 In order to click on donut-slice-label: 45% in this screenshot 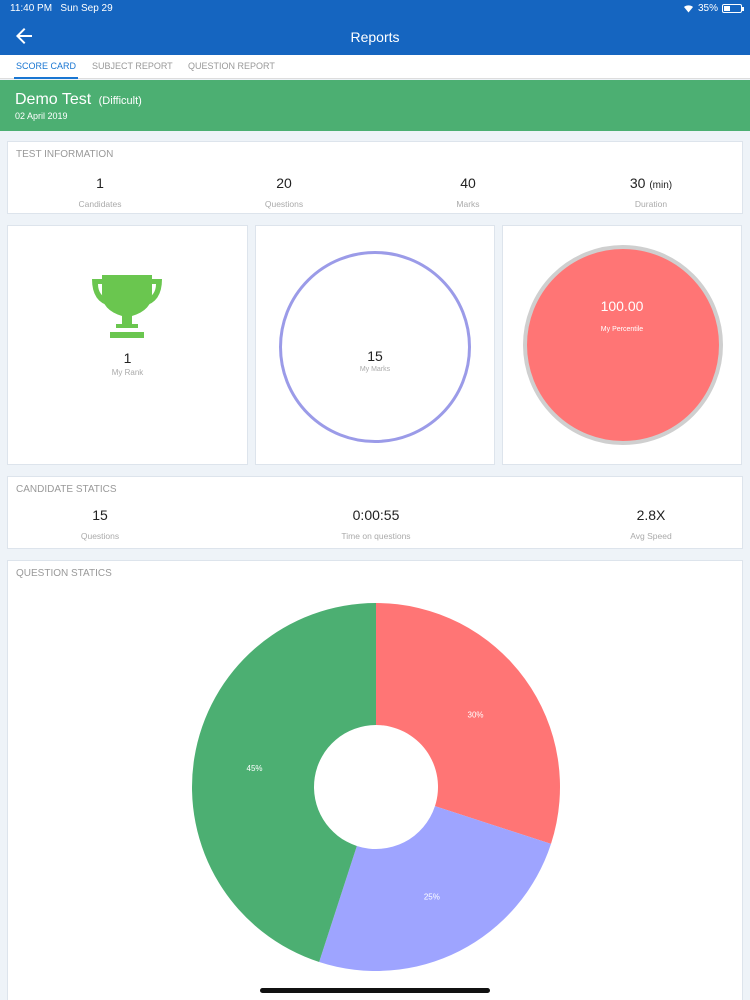, I will do `click(255, 768)`.